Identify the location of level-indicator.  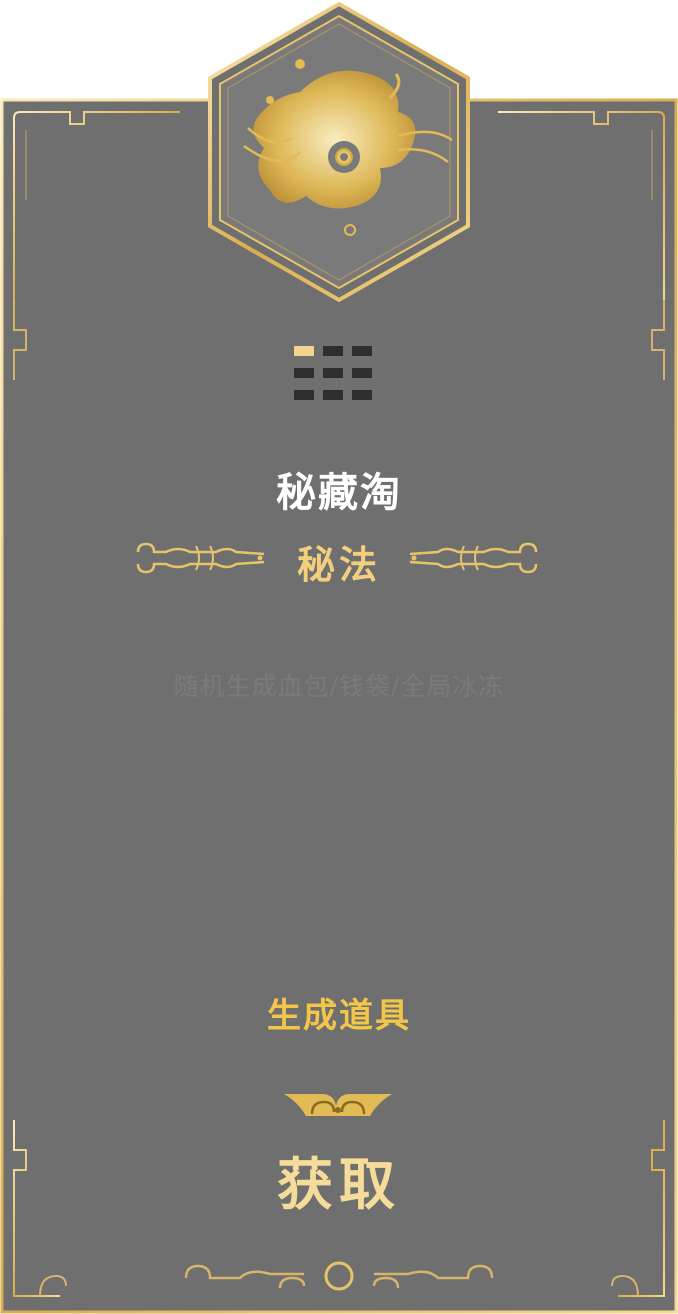
(334, 374).